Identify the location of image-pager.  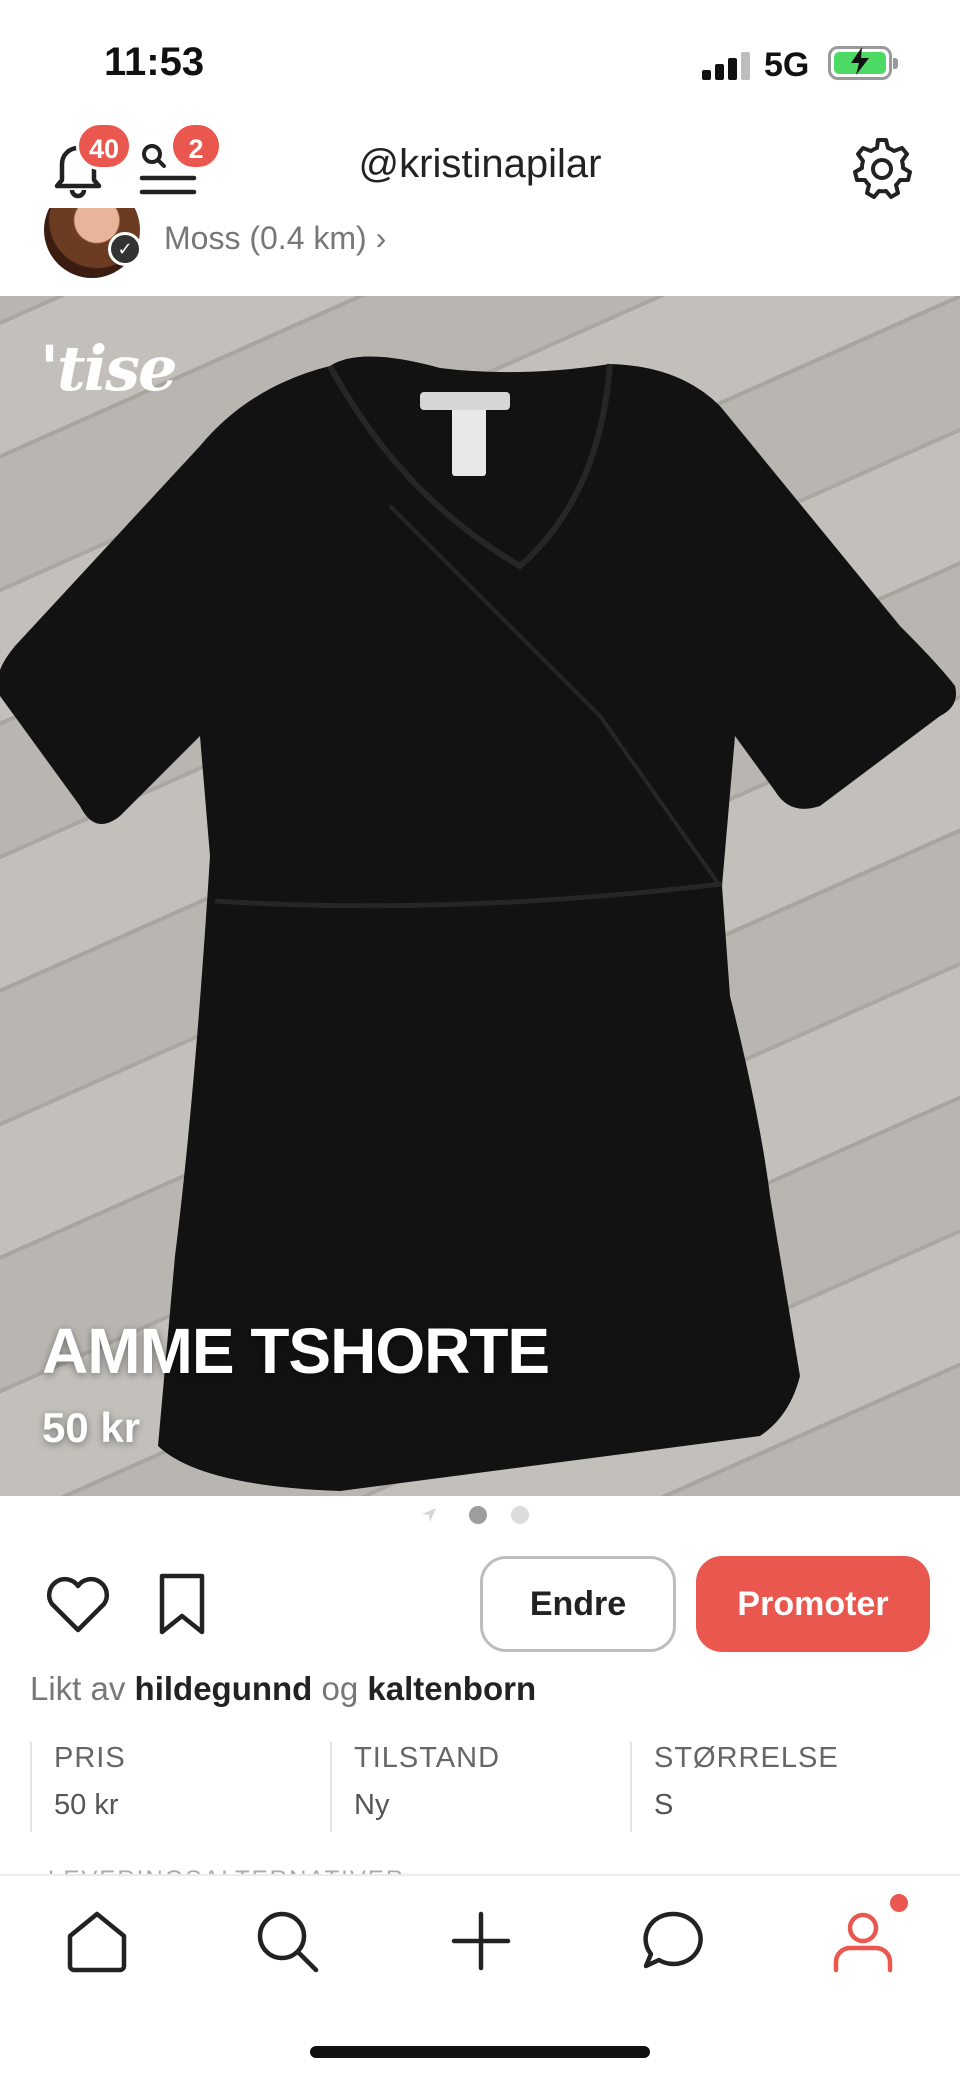
(480, 1518).